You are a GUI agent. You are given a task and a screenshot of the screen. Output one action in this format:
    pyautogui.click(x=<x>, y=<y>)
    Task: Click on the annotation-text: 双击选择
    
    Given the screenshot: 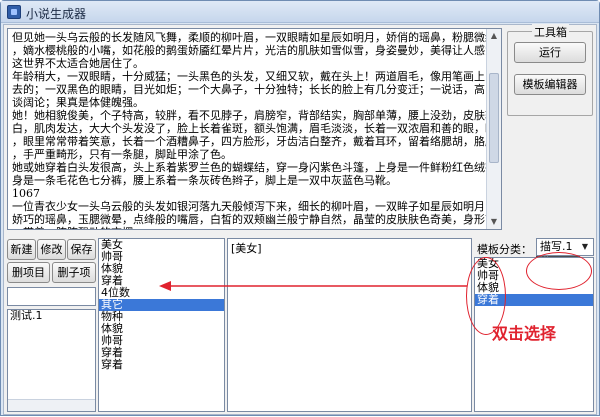 What is the action you would take?
    pyautogui.click(x=524, y=333)
    